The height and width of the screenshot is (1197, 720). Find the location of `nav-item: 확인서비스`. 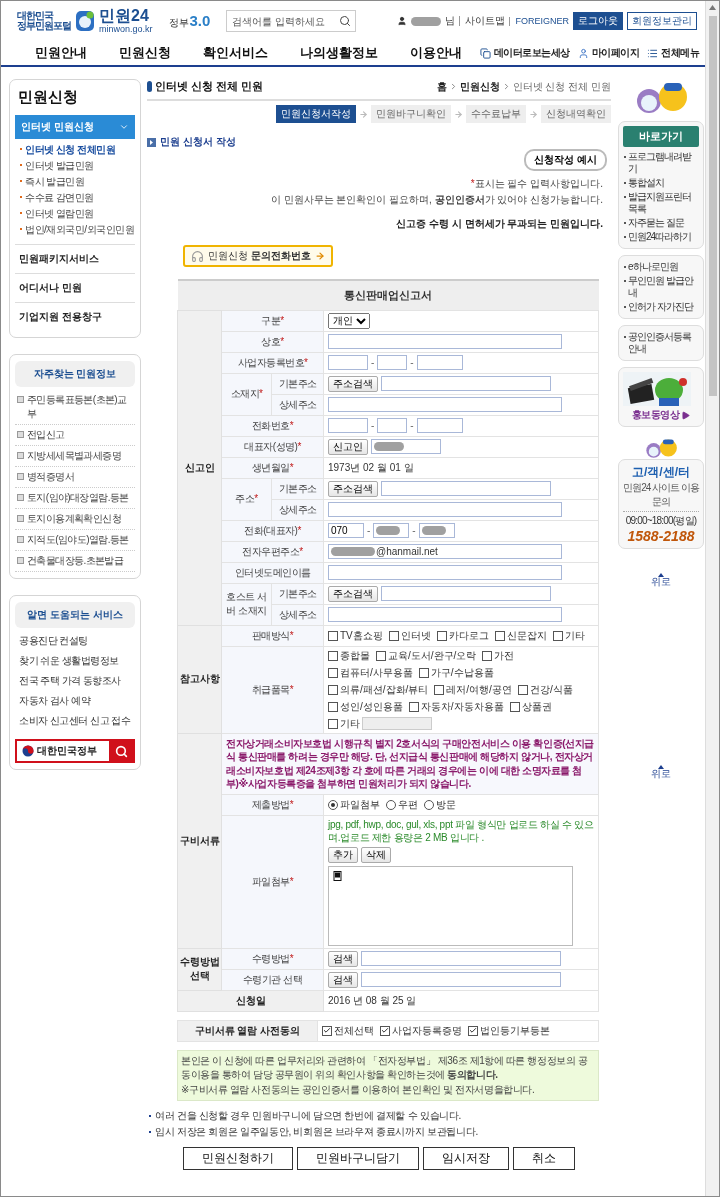

nav-item: 확인서비스 is located at coordinates (235, 53).